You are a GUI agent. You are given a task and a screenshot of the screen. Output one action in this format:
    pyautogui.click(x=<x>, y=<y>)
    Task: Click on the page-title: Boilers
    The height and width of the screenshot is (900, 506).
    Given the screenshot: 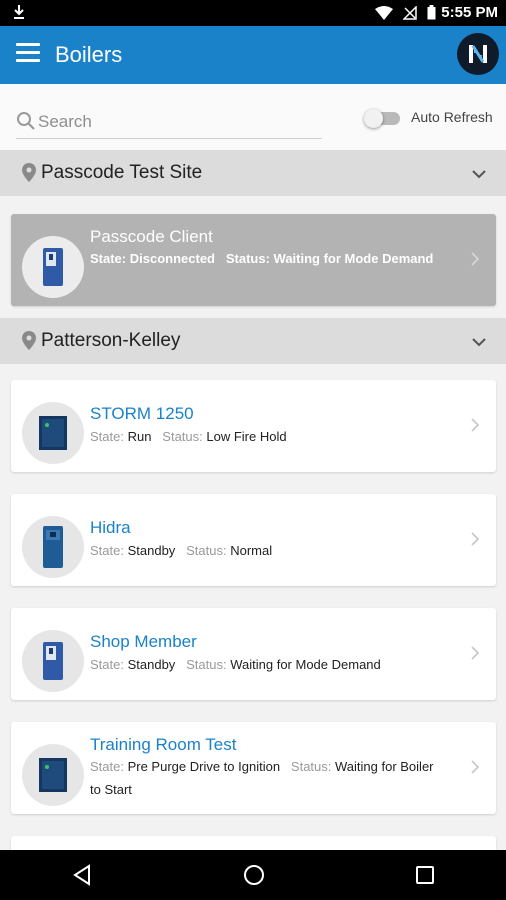 What is the action you would take?
    pyautogui.click(x=89, y=54)
    